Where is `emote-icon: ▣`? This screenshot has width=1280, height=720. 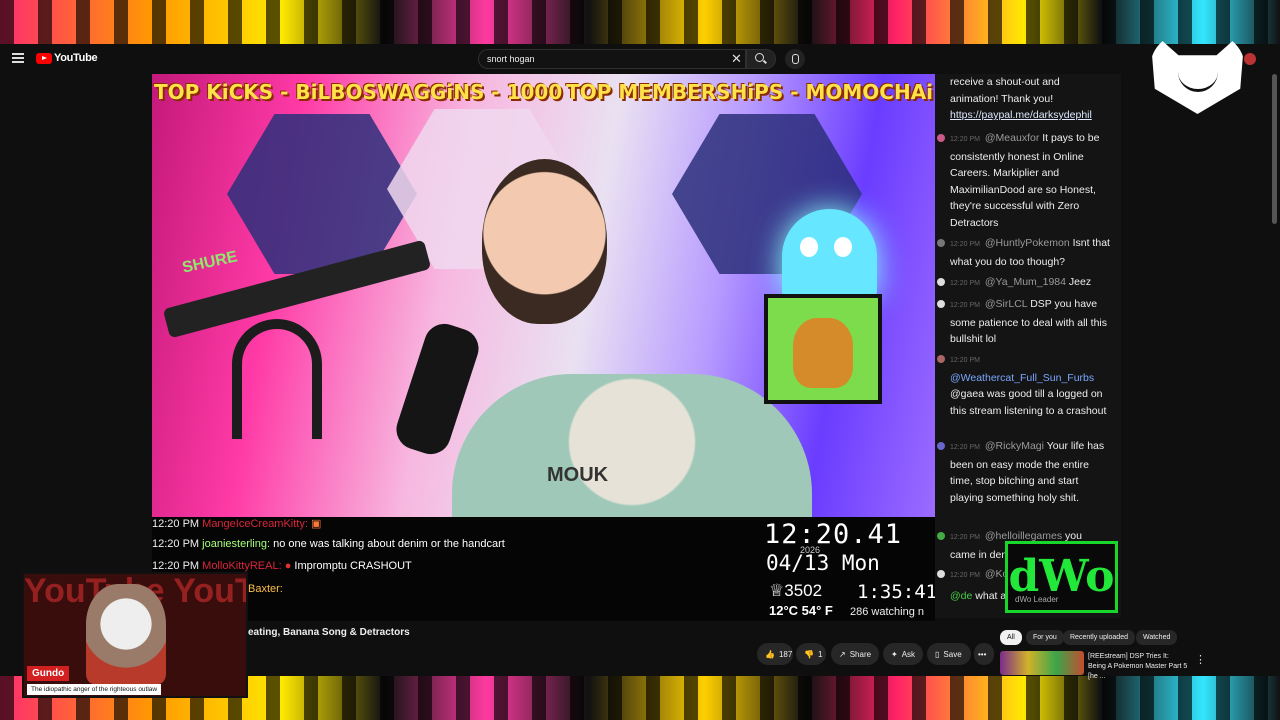
emote-icon: ▣ is located at coordinates (316, 524).